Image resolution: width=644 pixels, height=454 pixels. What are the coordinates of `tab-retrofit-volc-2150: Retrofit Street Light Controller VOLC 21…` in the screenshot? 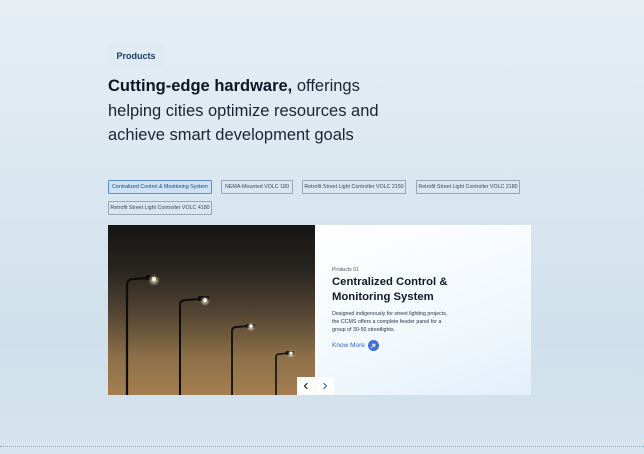 It's located at (354, 187).